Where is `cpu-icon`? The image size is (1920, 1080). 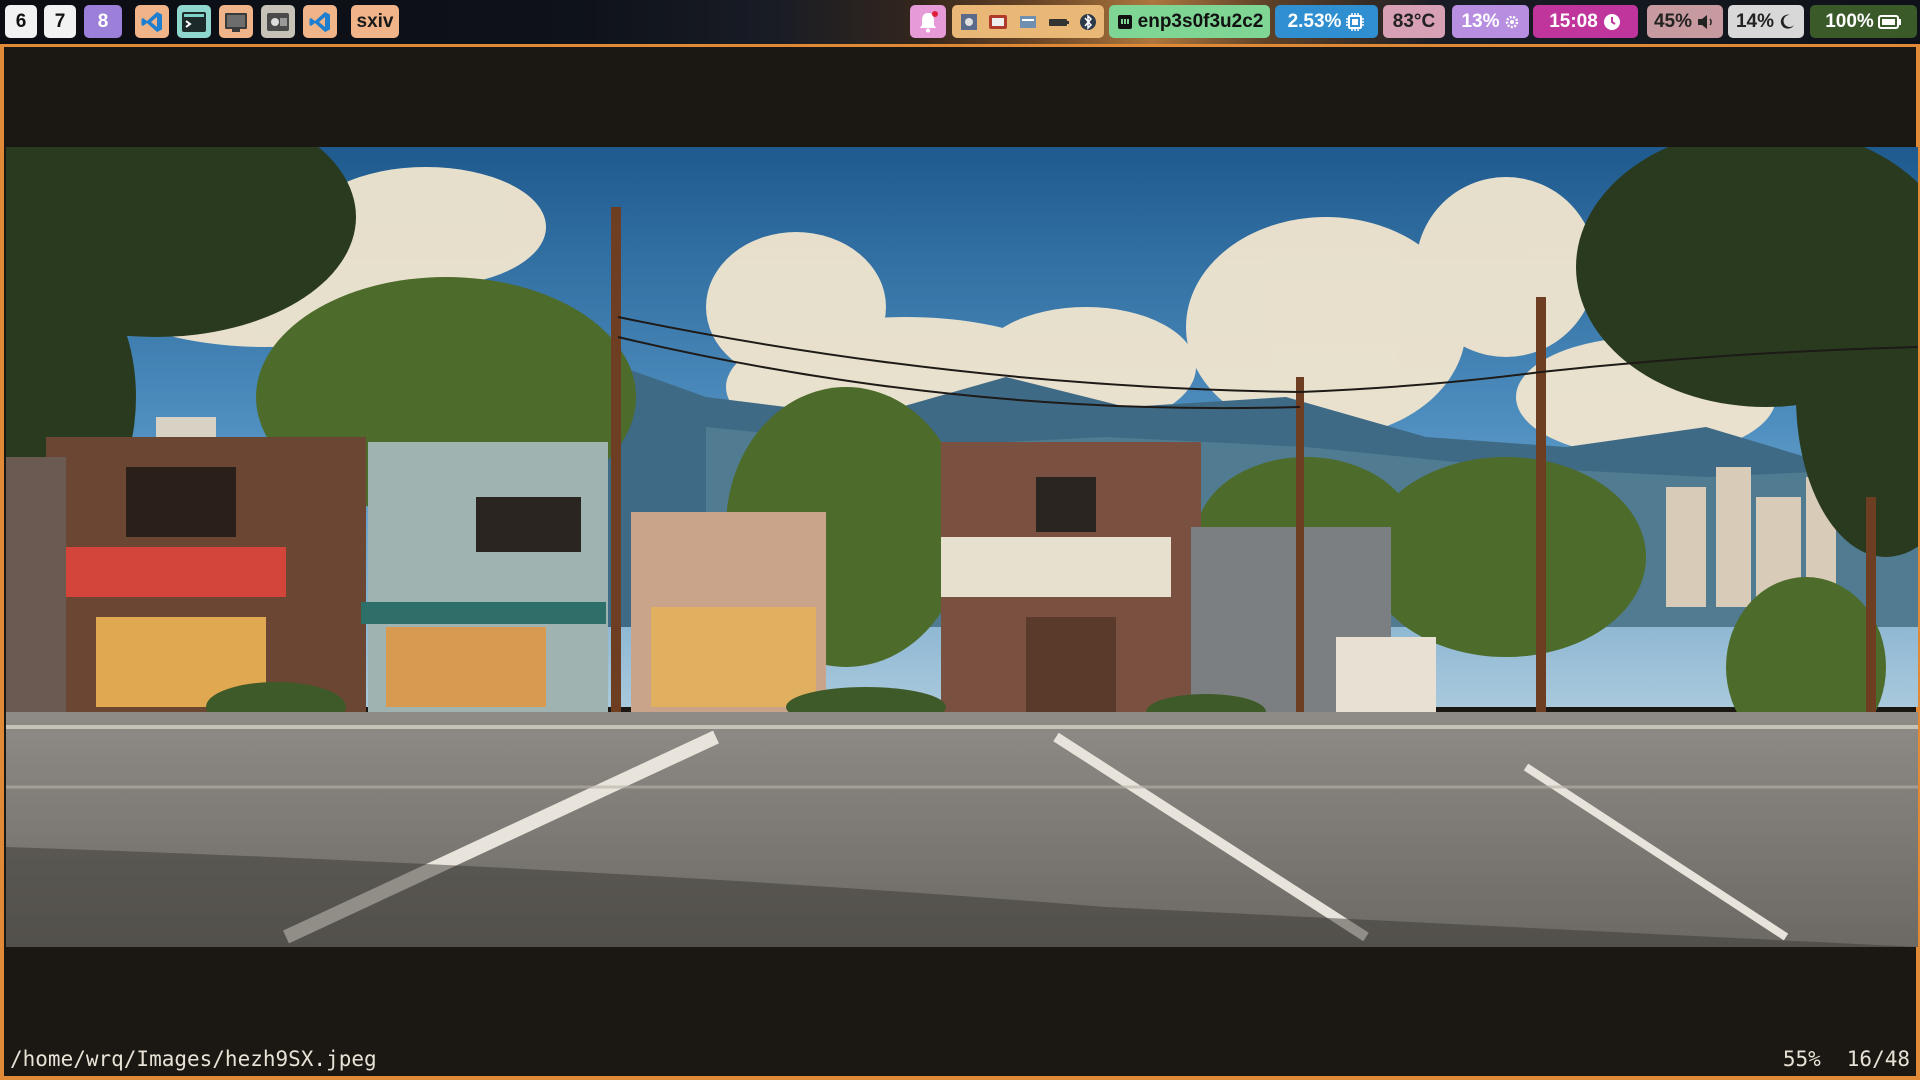 cpu-icon is located at coordinates (1355, 21).